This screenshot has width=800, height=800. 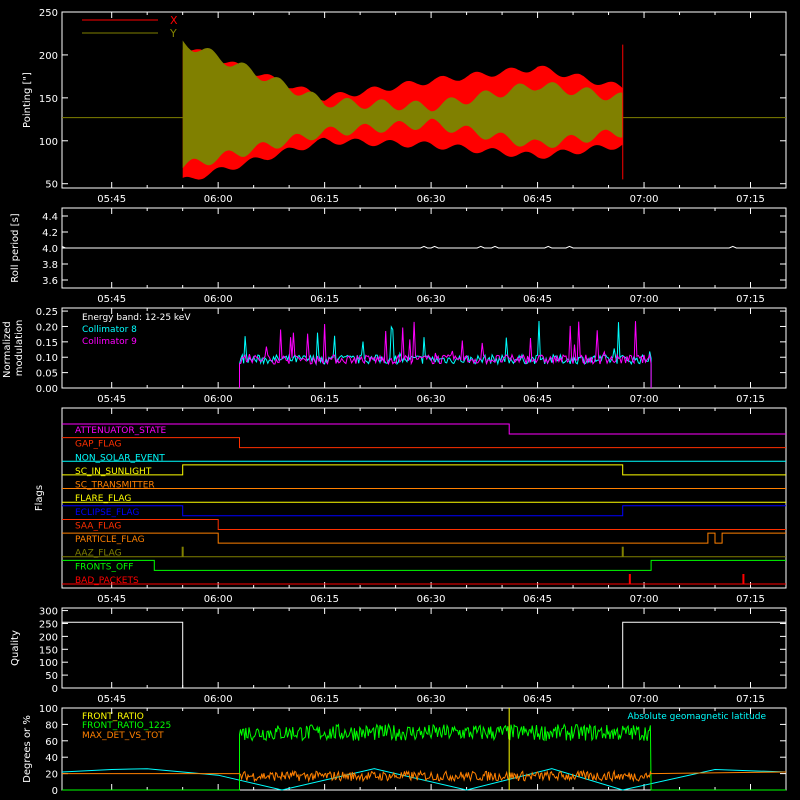 I want to click on modulation-legend-c9: Collimator 9, so click(x=109, y=342).